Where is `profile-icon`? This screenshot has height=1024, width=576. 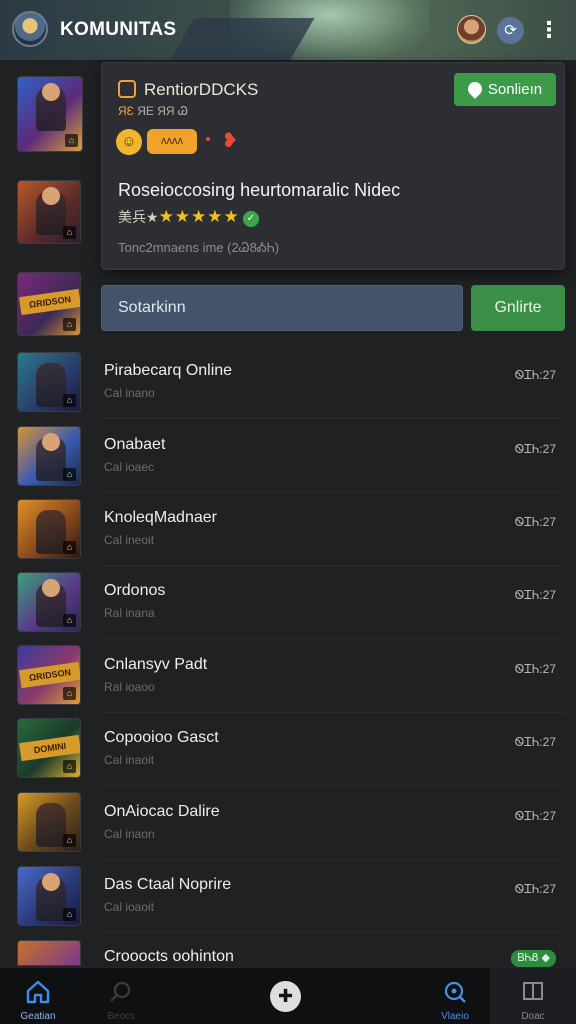 profile-icon is located at coordinates (127, 89).